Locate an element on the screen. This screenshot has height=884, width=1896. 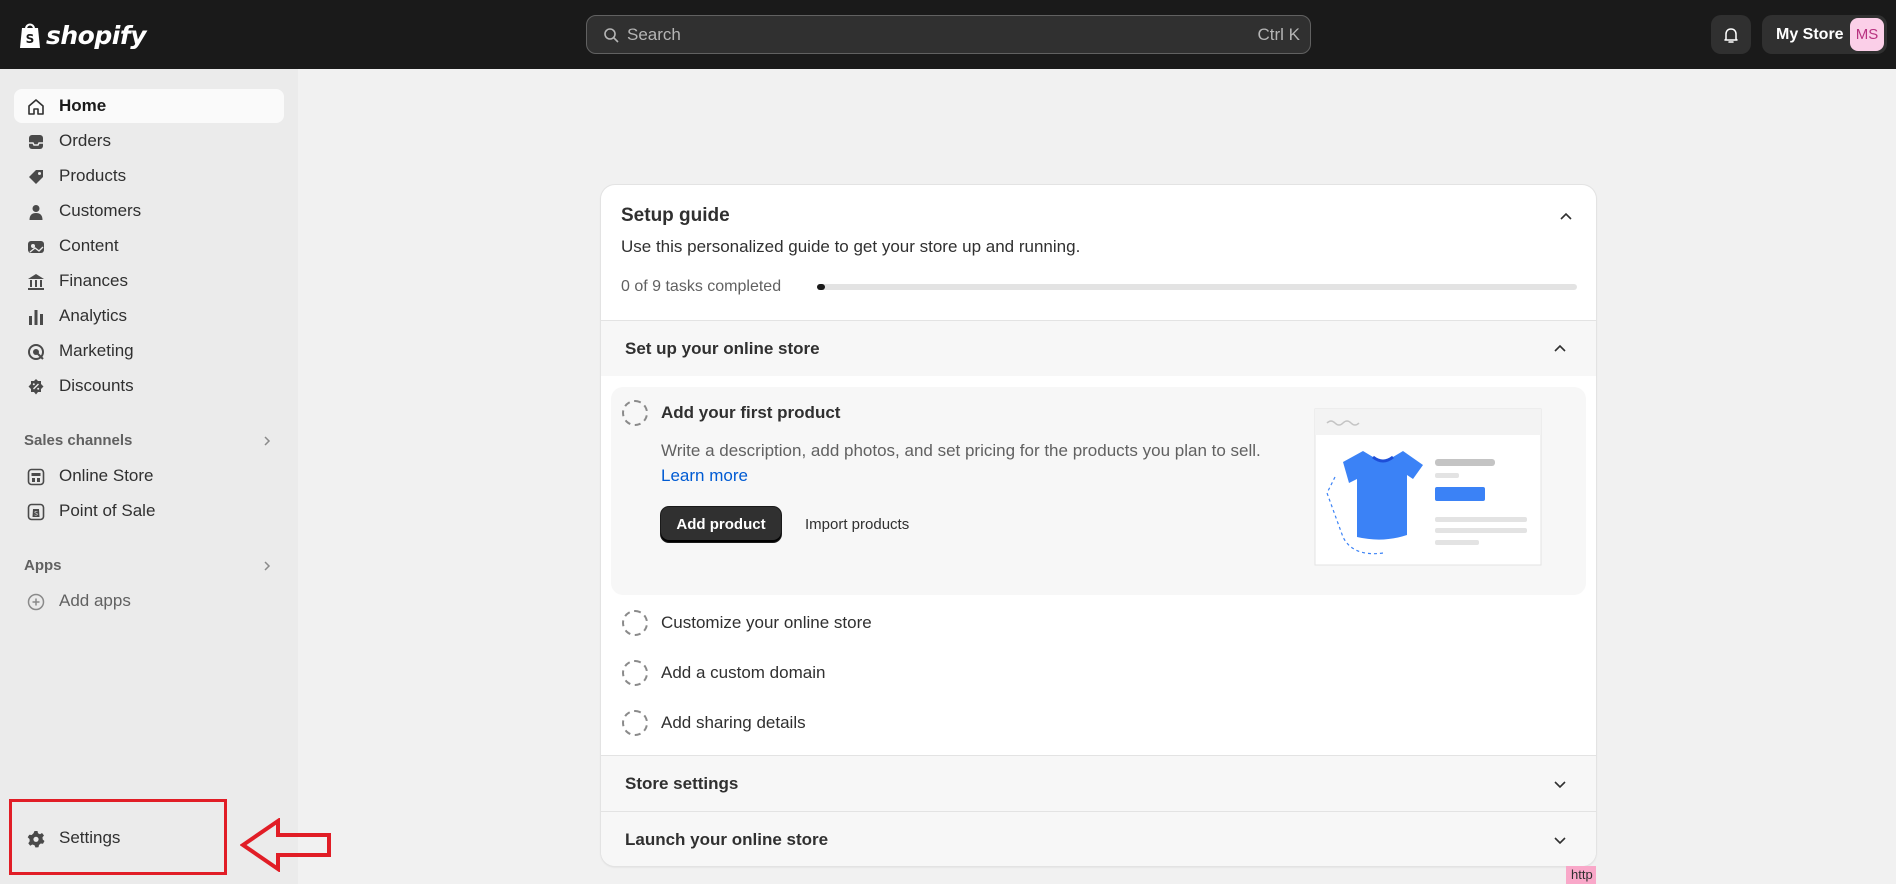
shopping-bag-icon: S is located at coordinates (30, 35).